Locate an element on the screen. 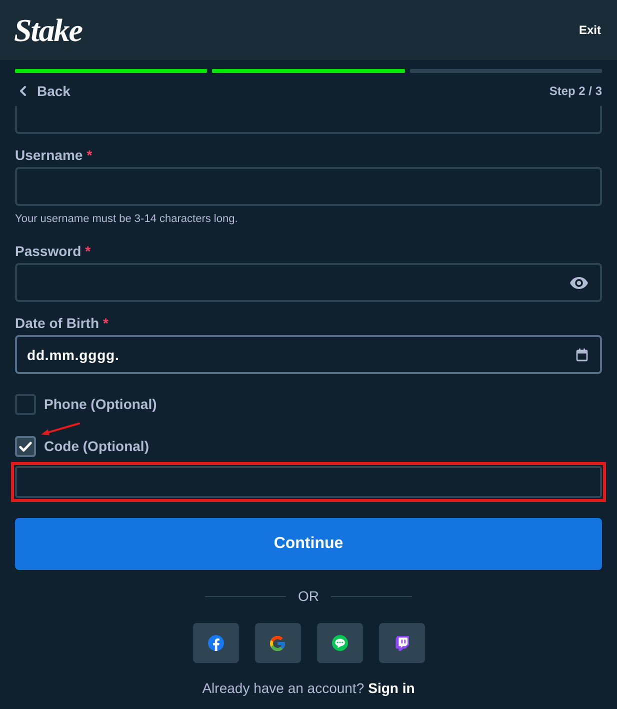 Image resolution: width=617 pixels, height=709 pixels. checkbox-label: Code (Optional) is located at coordinates (96, 446).